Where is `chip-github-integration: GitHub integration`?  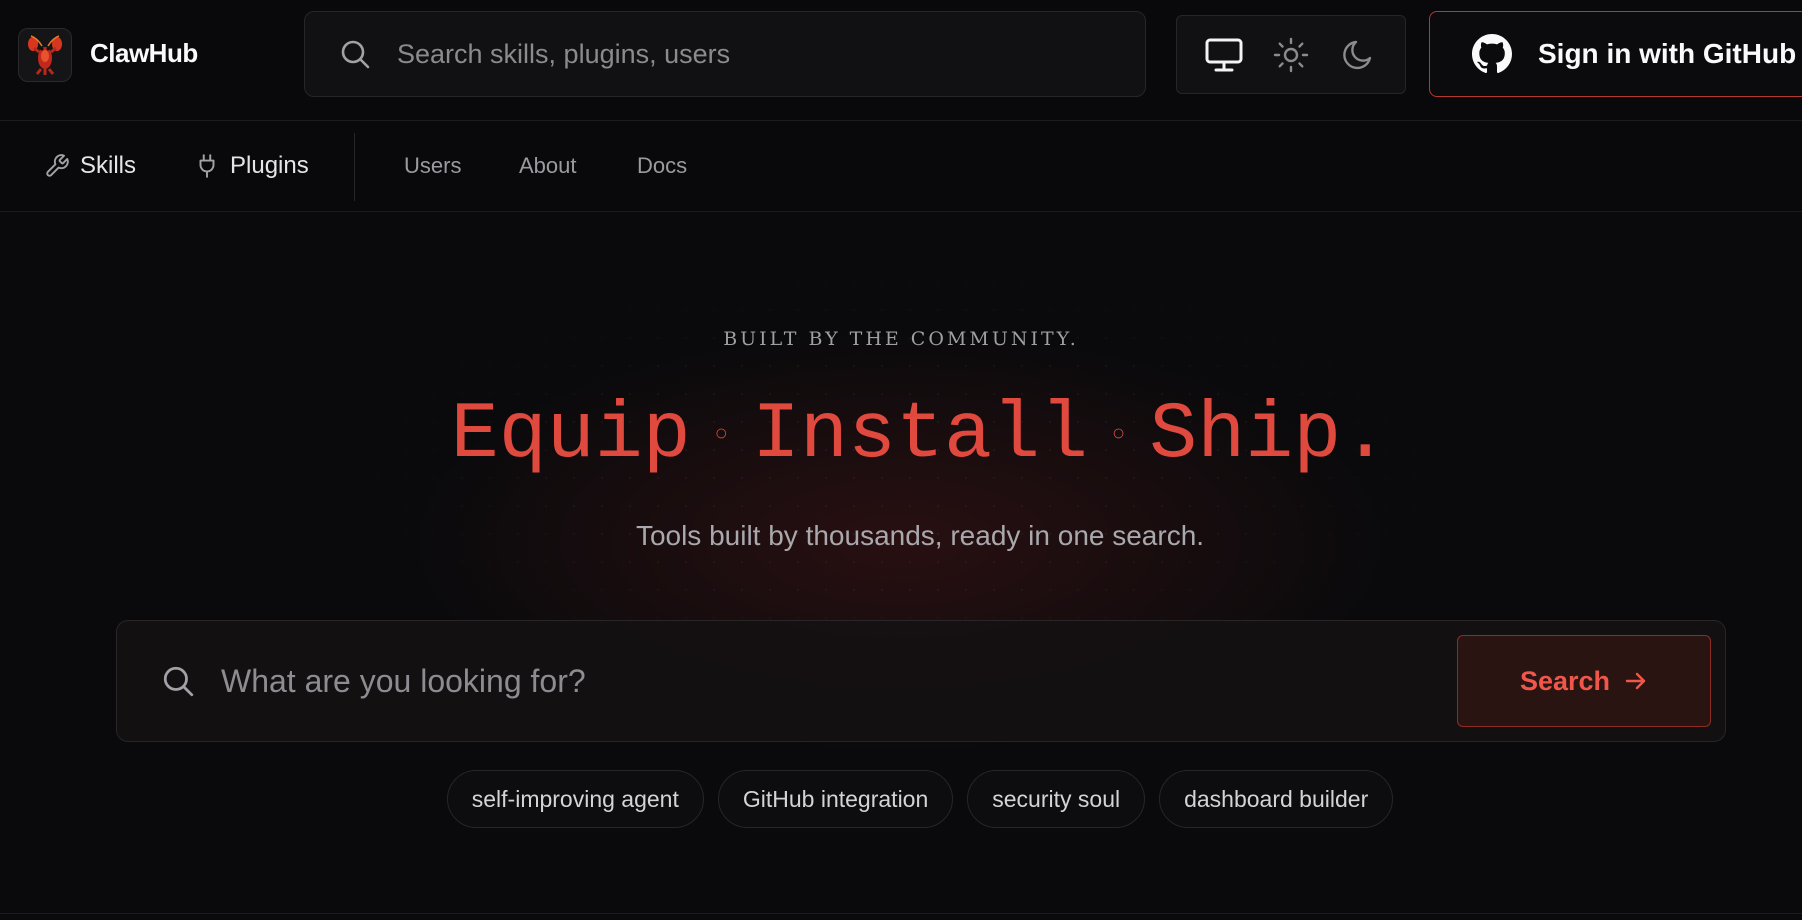
chip-github-integration: GitHub integration is located at coordinates (835, 799).